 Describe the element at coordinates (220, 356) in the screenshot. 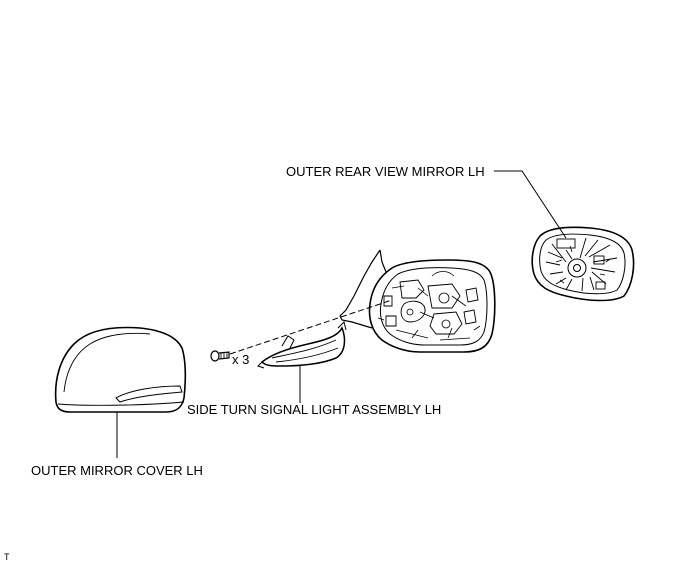

I see `screw-illustration` at that location.